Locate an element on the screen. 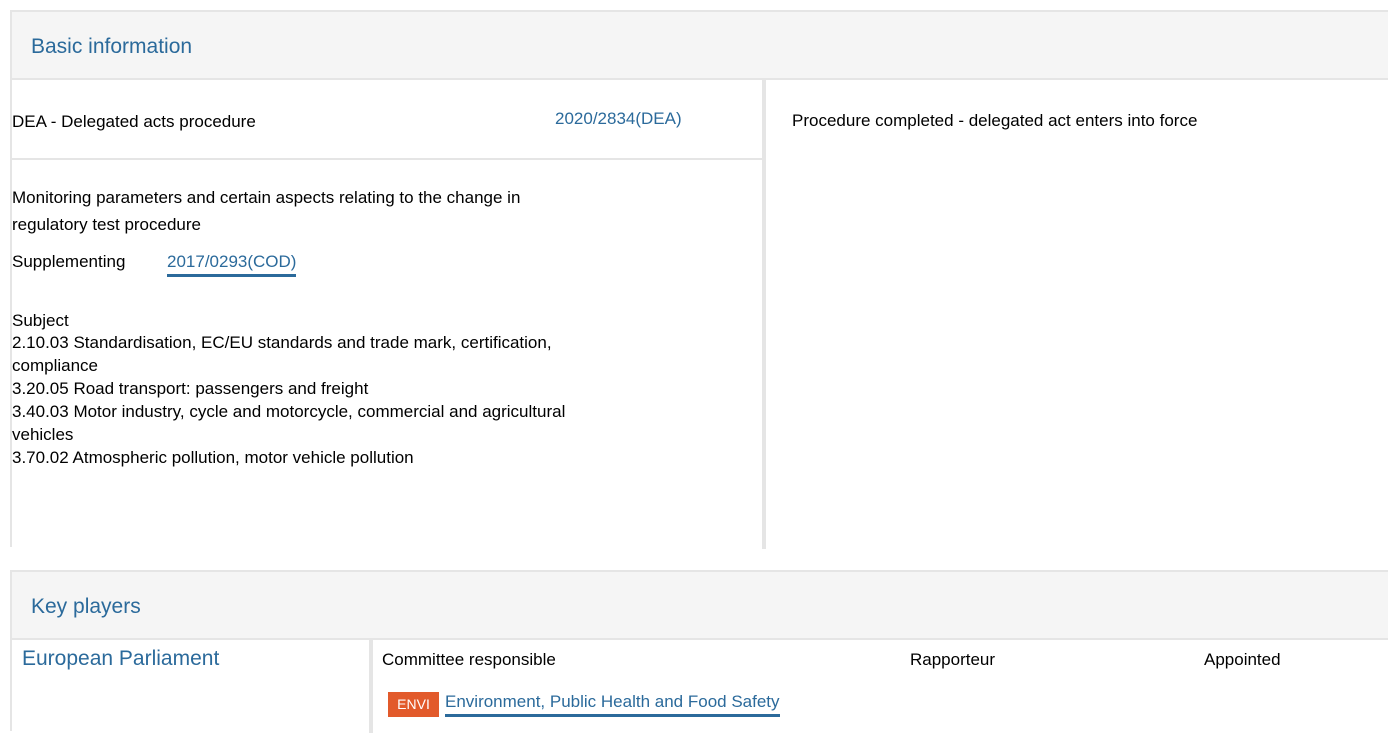 This screenshot has height=733, width=1388. supplementing-label: Supplementing is located at coordinates (69, 261).